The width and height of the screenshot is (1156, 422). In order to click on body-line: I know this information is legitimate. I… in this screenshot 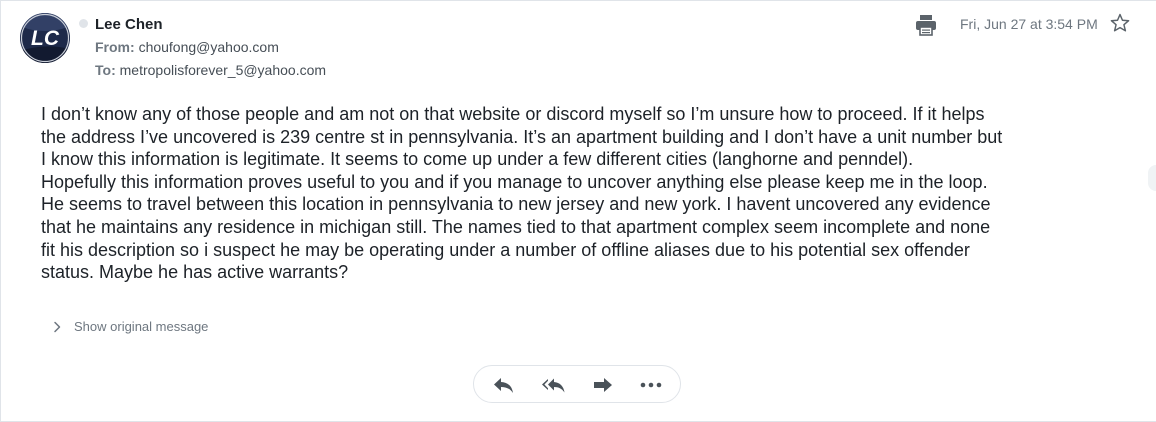, I will do `click(477, 159)`.